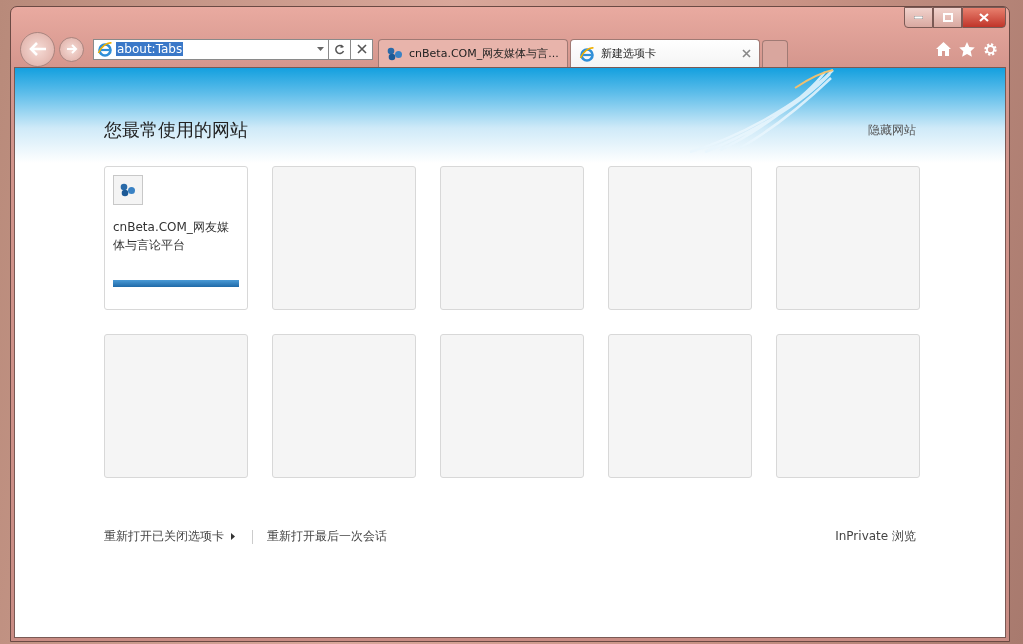 This screenshot has height=644, width=1023. I want to click on minimize-icon, so click(918, 17).